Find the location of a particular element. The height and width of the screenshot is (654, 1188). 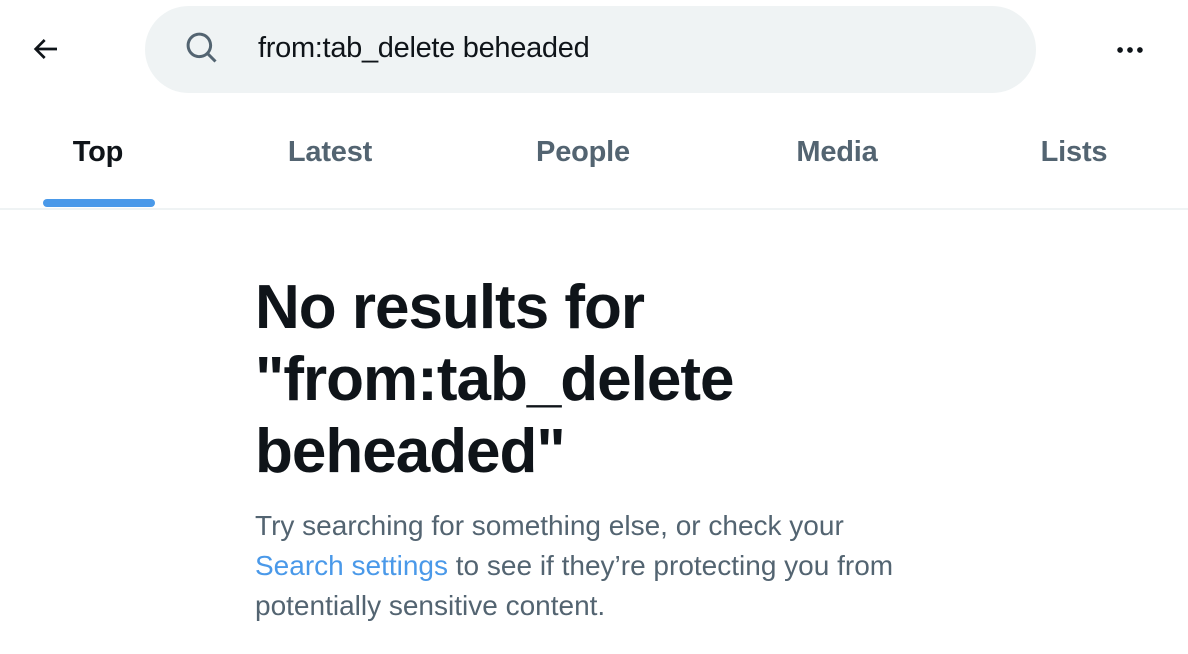

arrow-left-icon is located at coordinates (45, 49).